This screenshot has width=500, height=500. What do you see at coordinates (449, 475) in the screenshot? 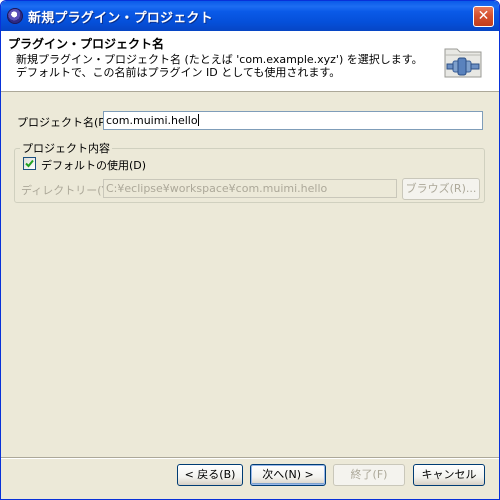
I see `cancel-button: キャンセル` at bounding box center [449, 475].